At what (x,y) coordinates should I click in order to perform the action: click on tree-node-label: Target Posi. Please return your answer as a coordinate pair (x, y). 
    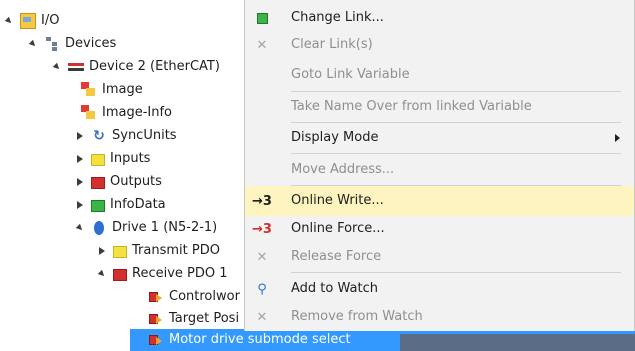
    Looking at the image, I should click on (204, 318).